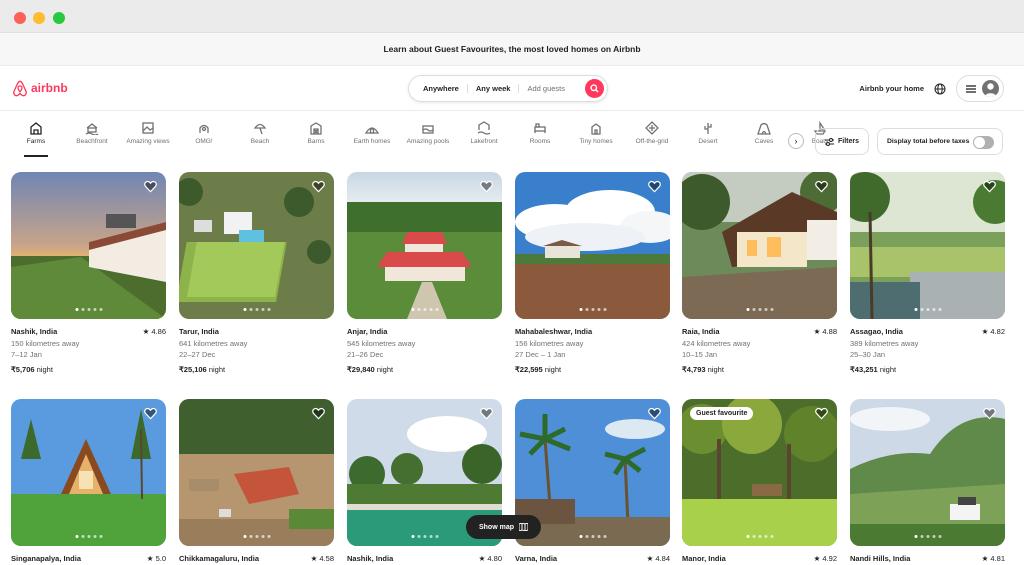 Image resolution: width=1024 pixels, height=565 pixels. I want to click on category-label: Amazing pools, so click(428, 141).